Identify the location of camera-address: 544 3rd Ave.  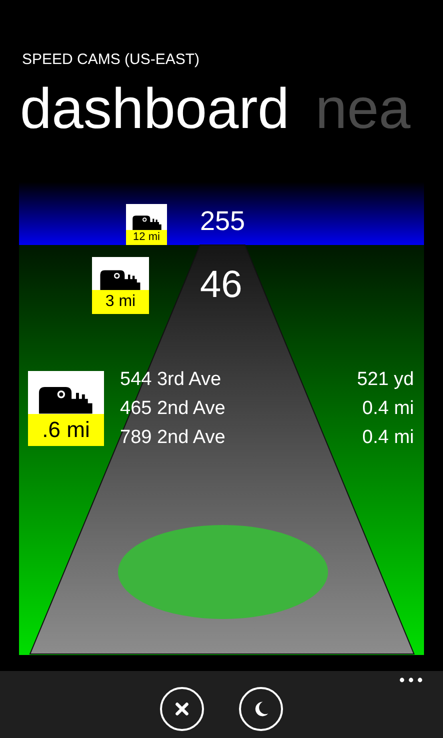
(171, 380).